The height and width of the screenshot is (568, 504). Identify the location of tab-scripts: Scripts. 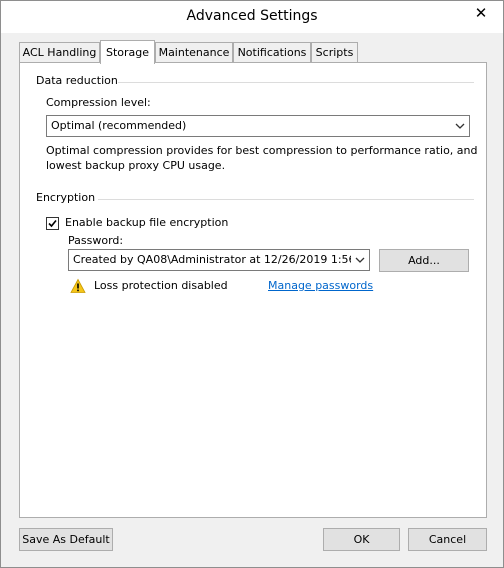
(334, 52).